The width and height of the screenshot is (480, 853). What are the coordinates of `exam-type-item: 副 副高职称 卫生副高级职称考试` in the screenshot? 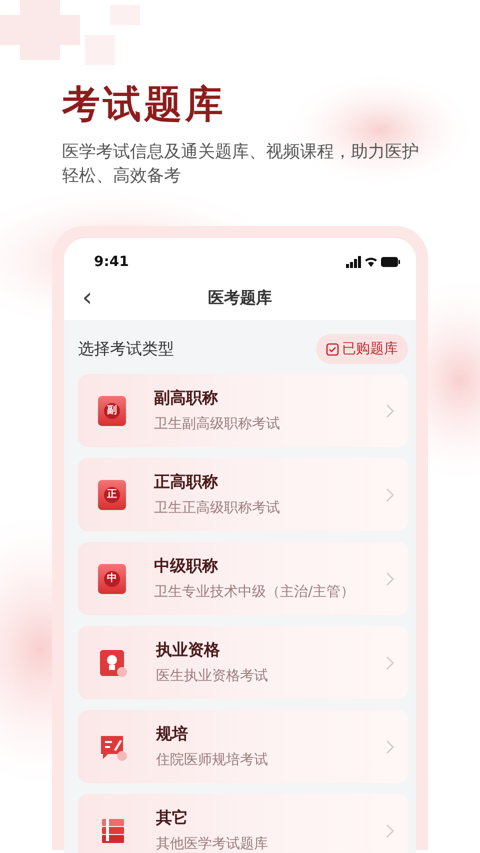 It's located at (243, 410).